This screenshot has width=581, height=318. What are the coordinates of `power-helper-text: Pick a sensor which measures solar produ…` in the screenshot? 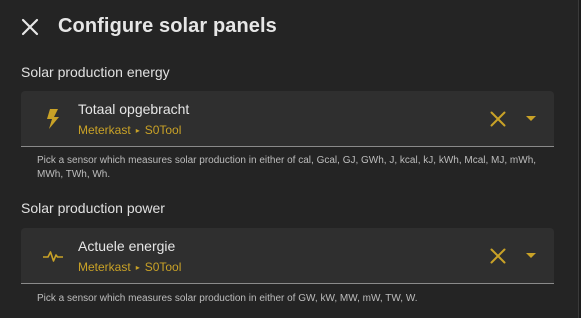 It's located at (227, 298).